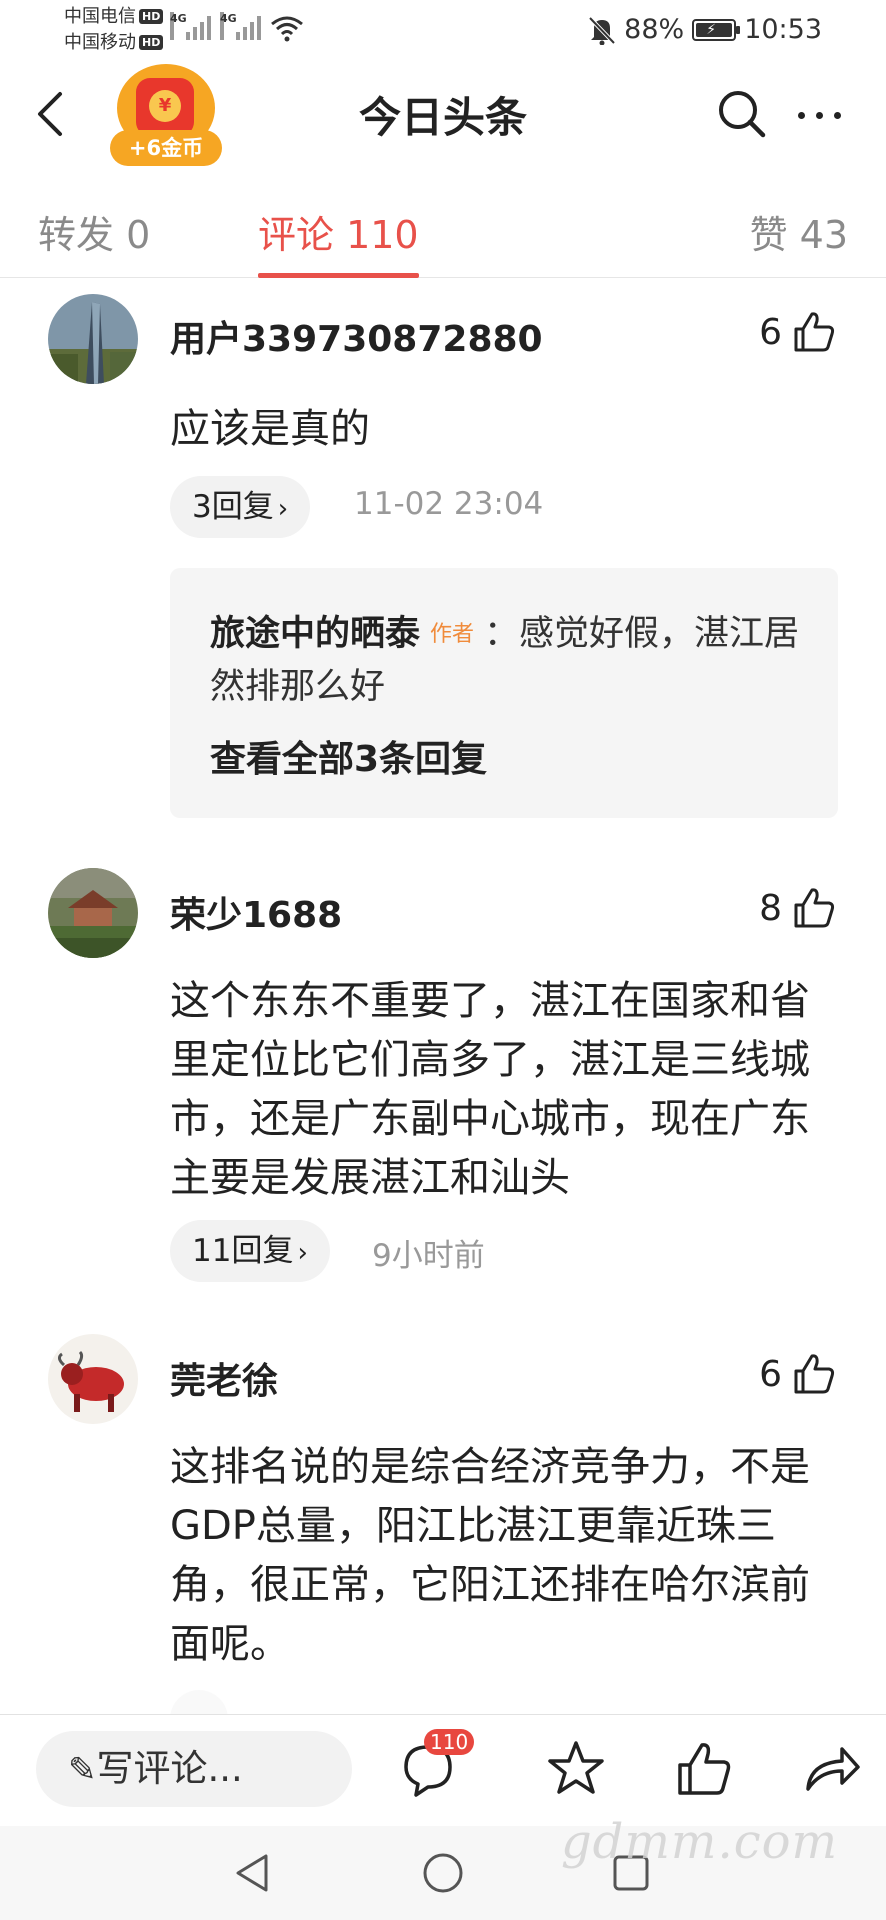 This screenshot has width=886, height=1920. I want to click on comment-count-badge: 110, so click(449, 1742).